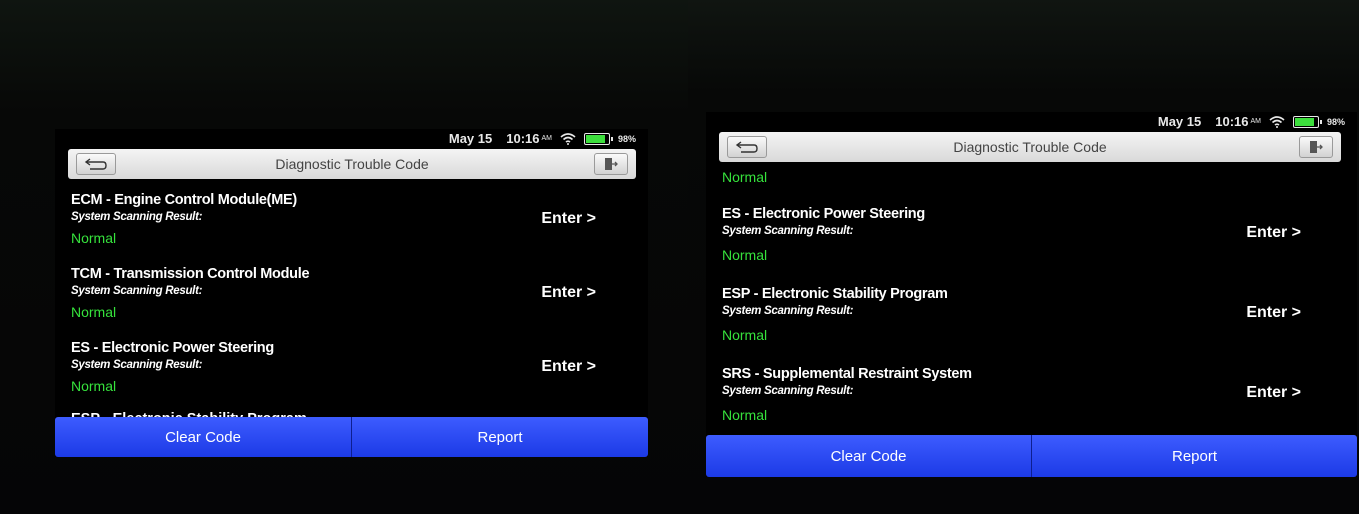  I want to click on module-name: ESP - Electronic Stability Program, so click(835, 294).